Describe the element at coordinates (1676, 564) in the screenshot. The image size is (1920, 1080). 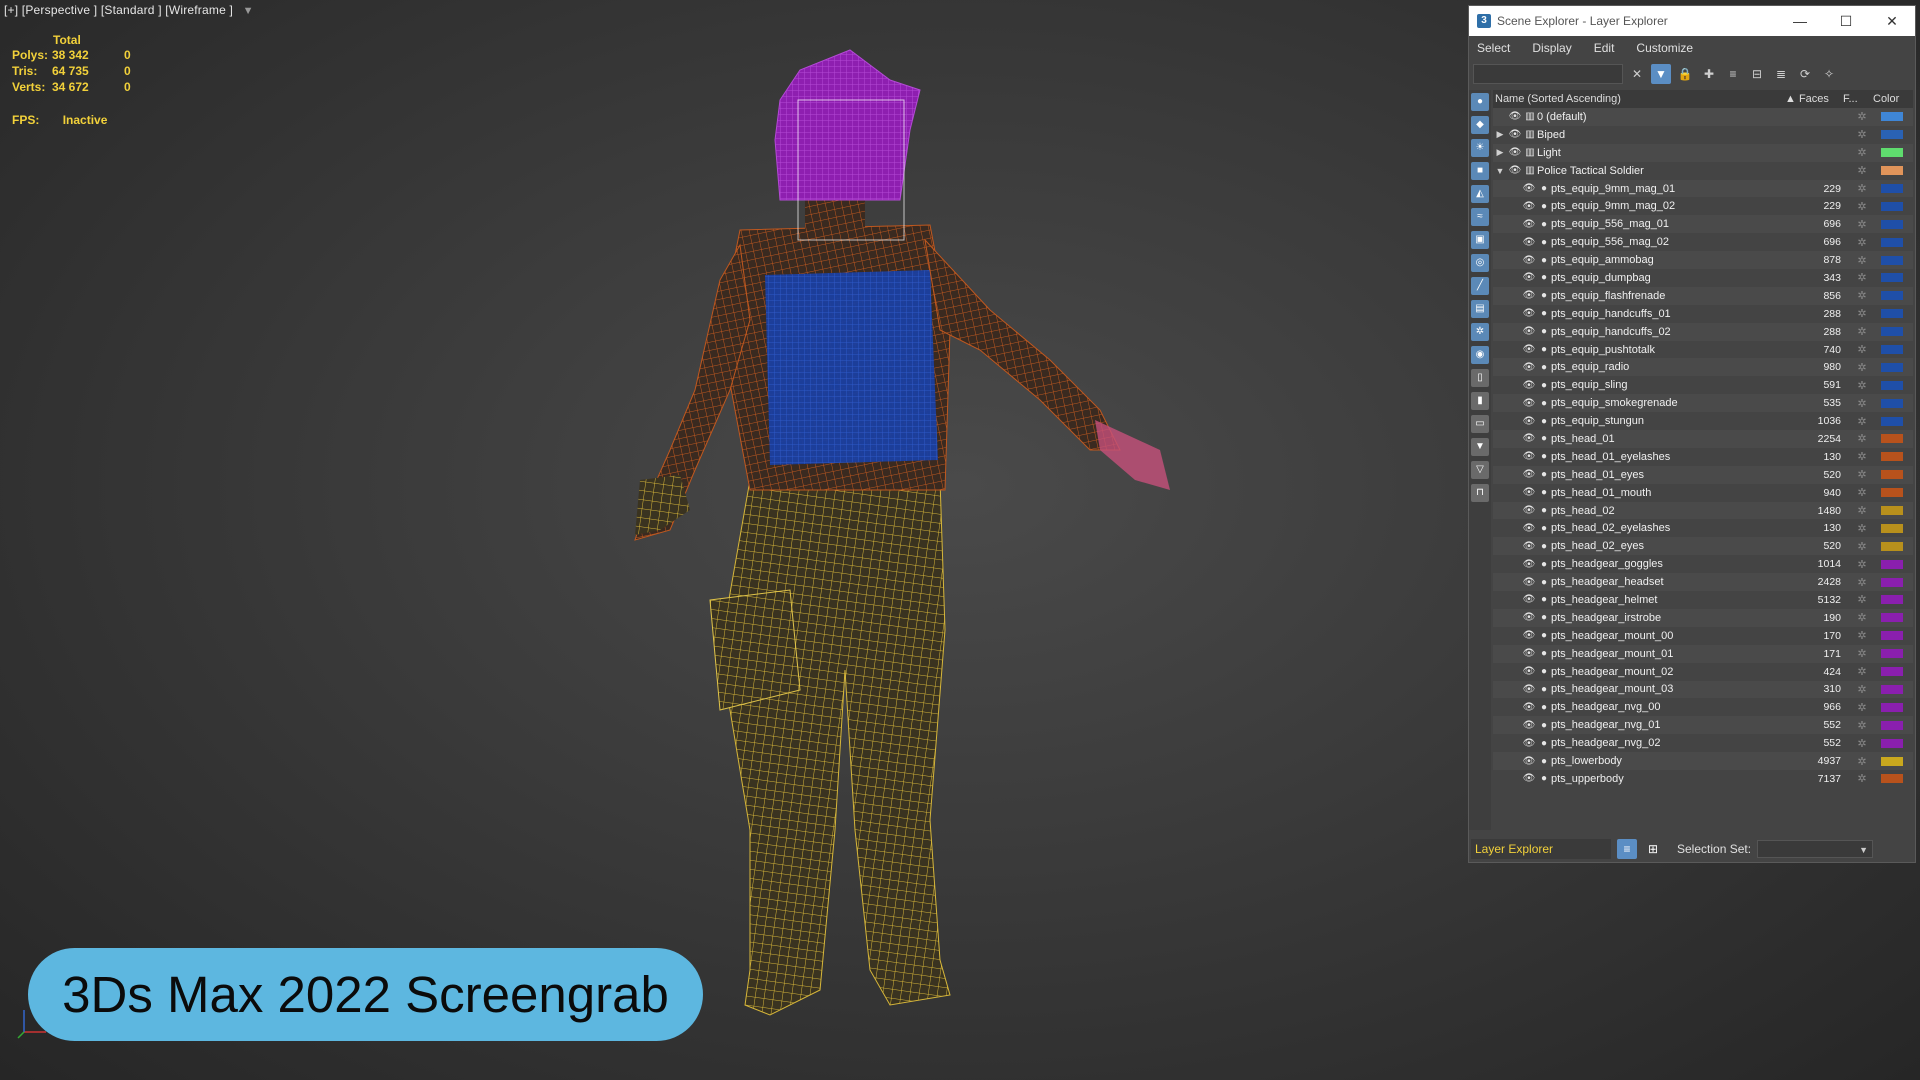
I see `layer-name: pts_headgear_goggles` at that location.